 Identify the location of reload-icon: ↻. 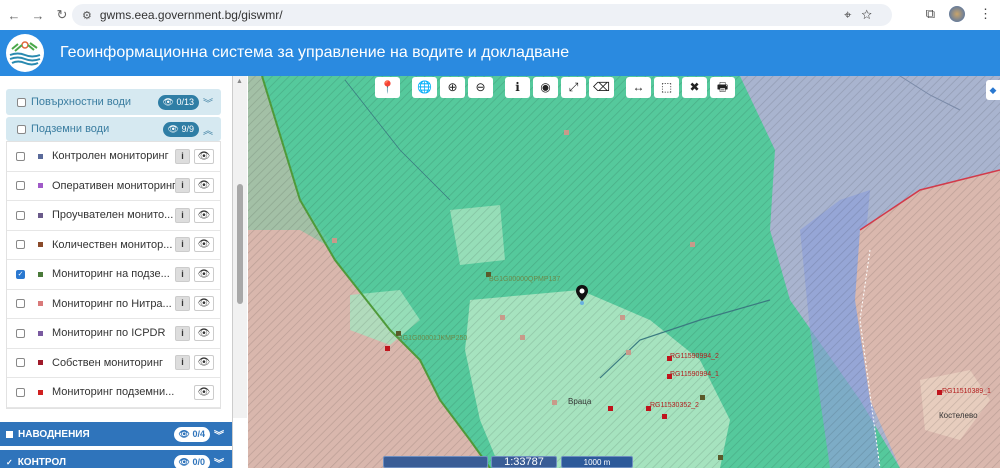
(62, 15).